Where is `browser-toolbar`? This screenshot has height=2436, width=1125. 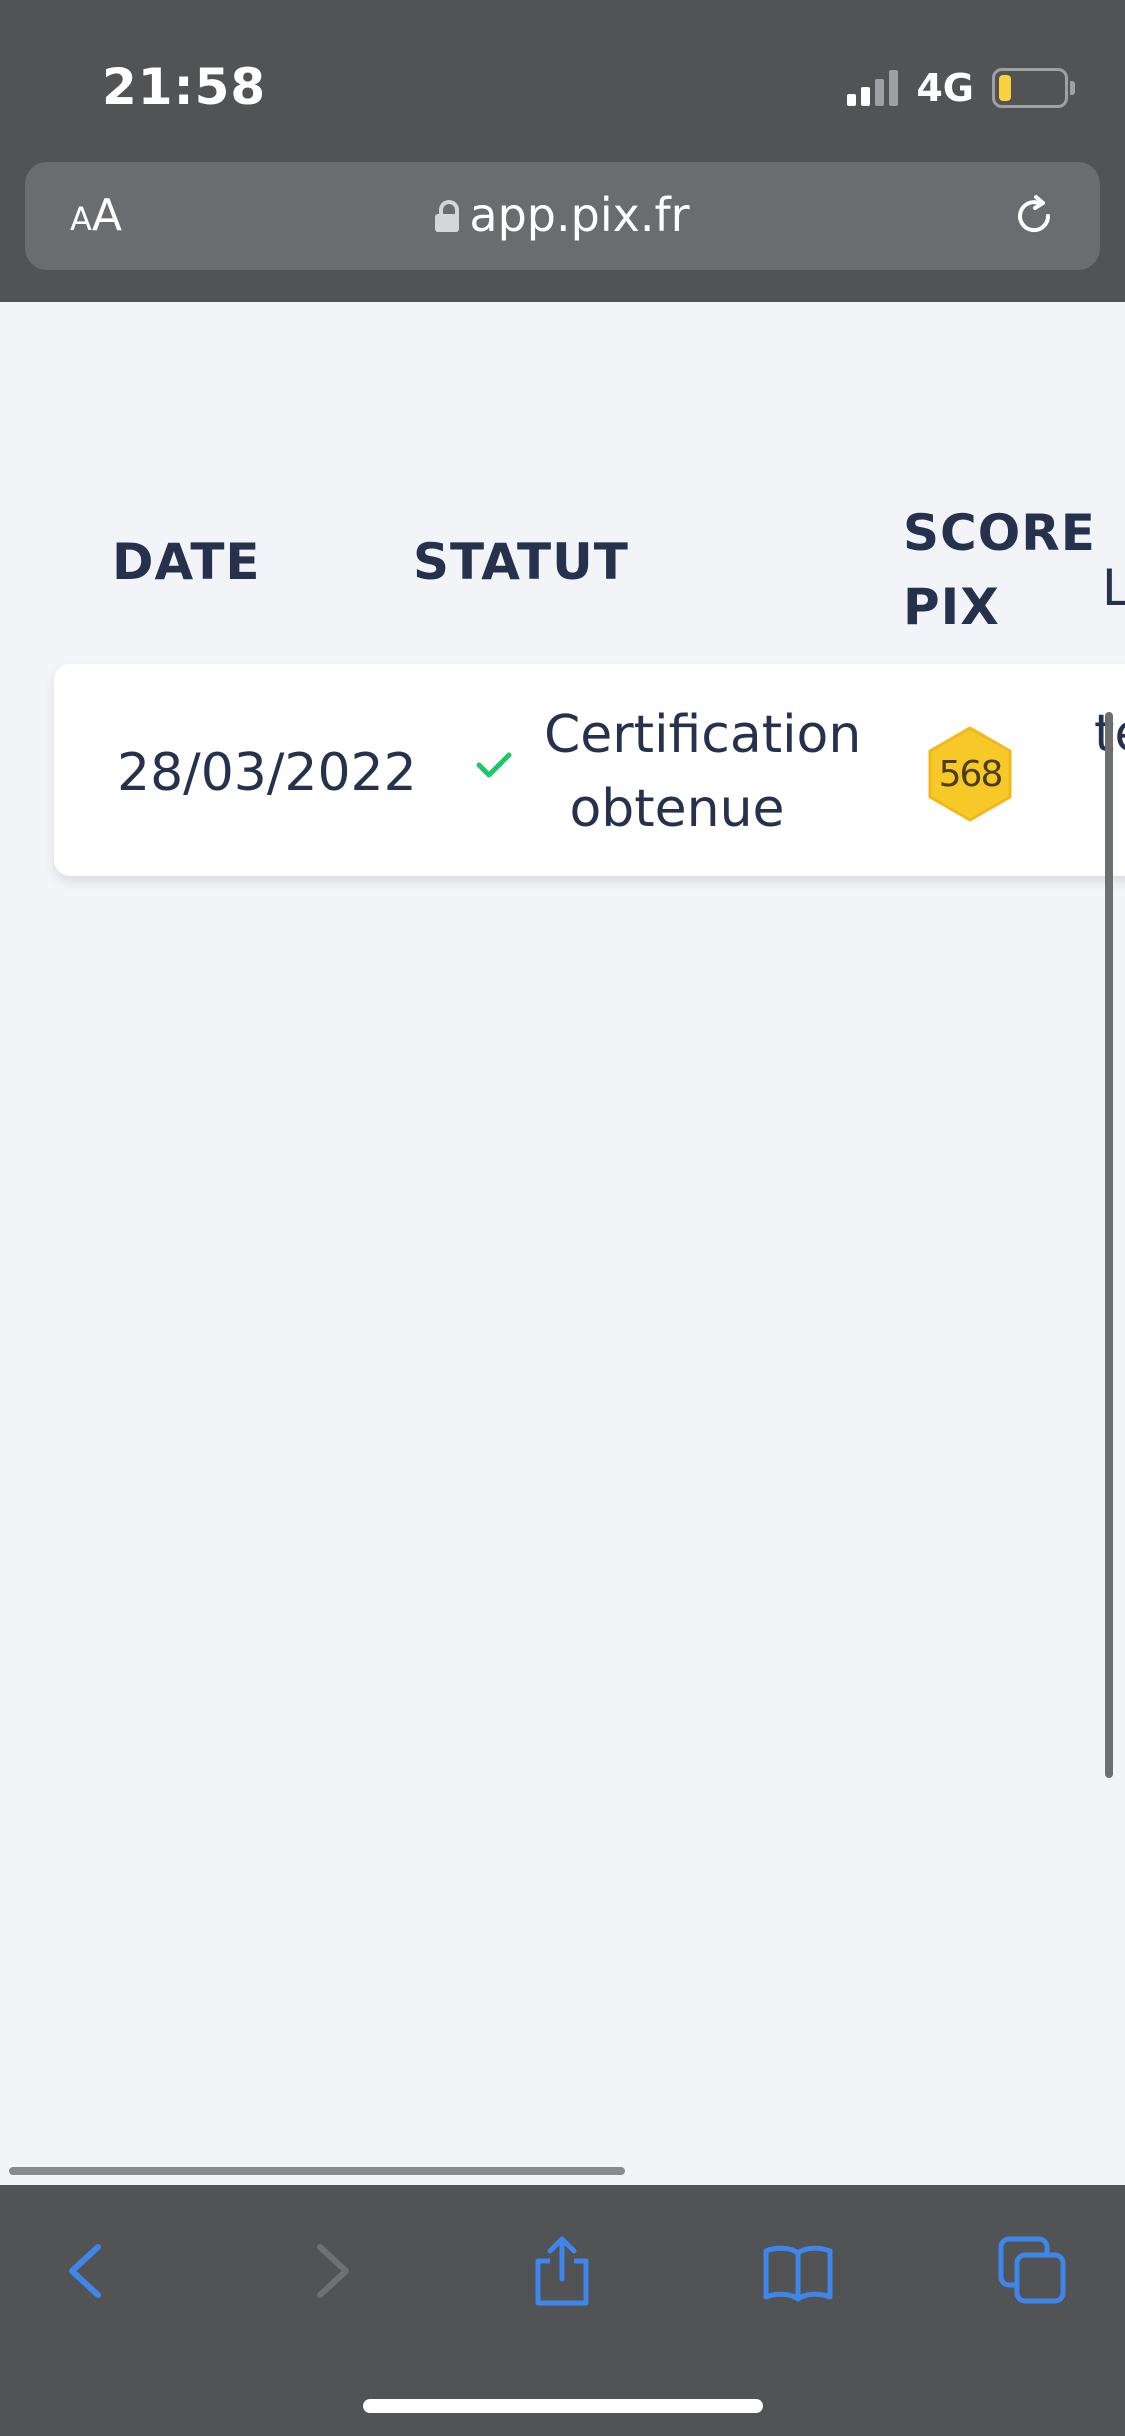 browser-toolbar is located at coordinates (562, 2310).